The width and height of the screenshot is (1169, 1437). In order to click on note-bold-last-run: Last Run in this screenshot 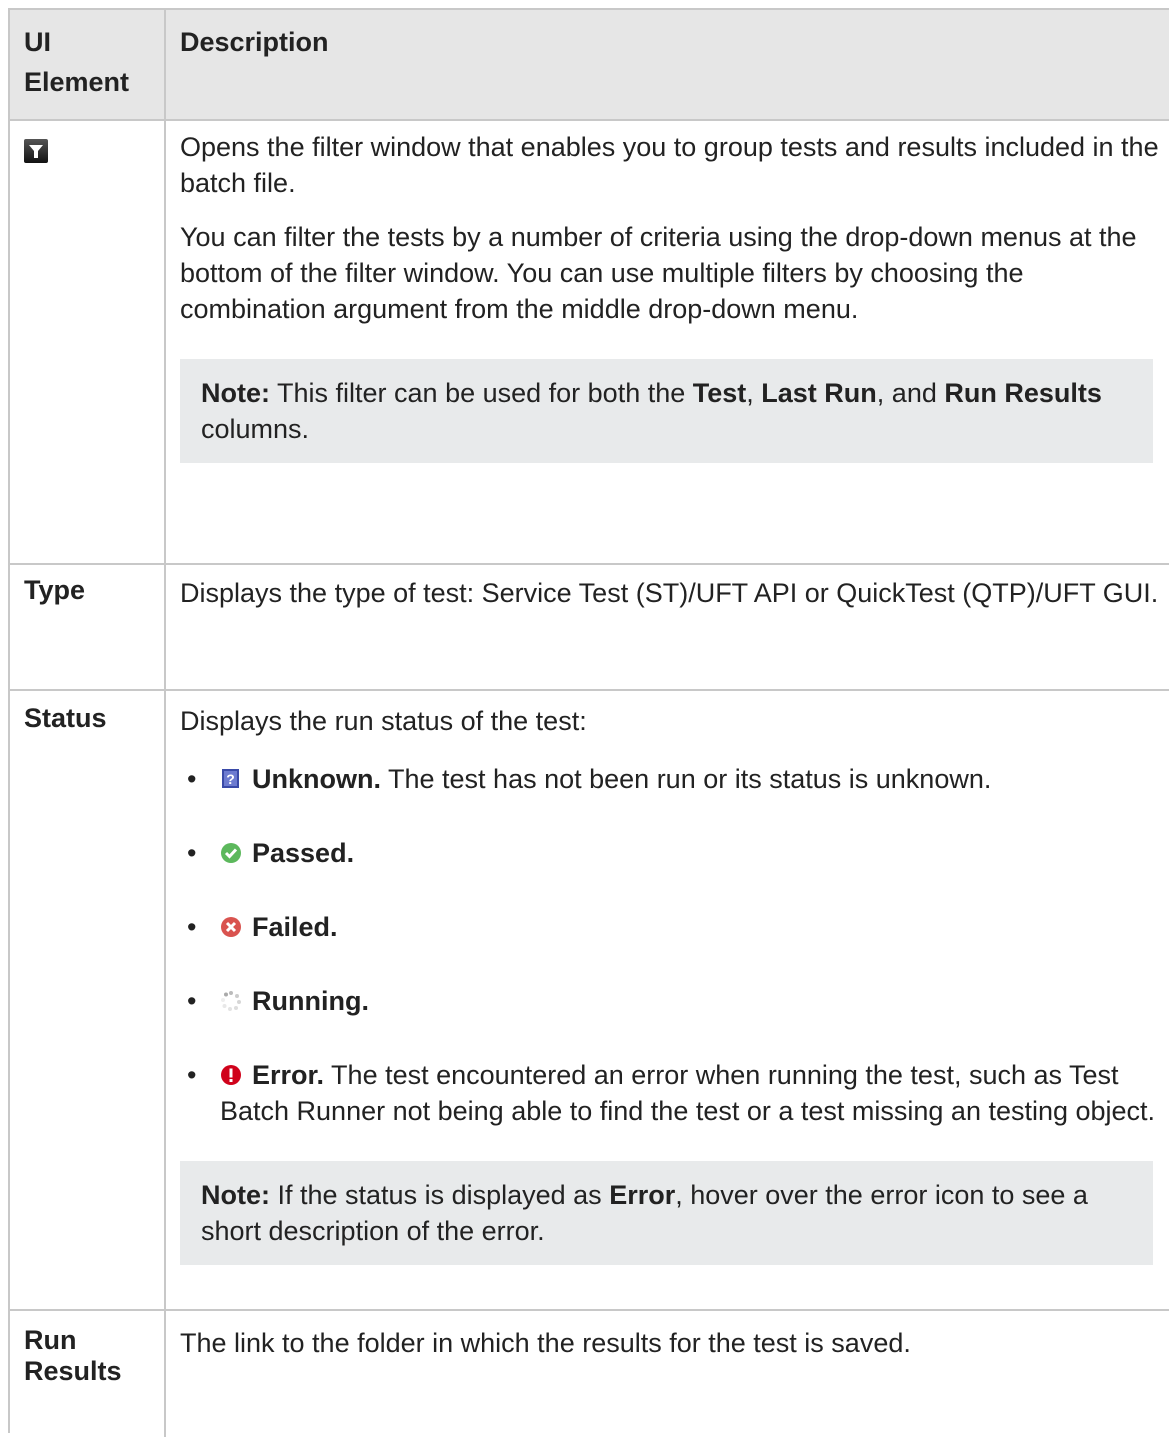, I will do `click(819, 393)`.